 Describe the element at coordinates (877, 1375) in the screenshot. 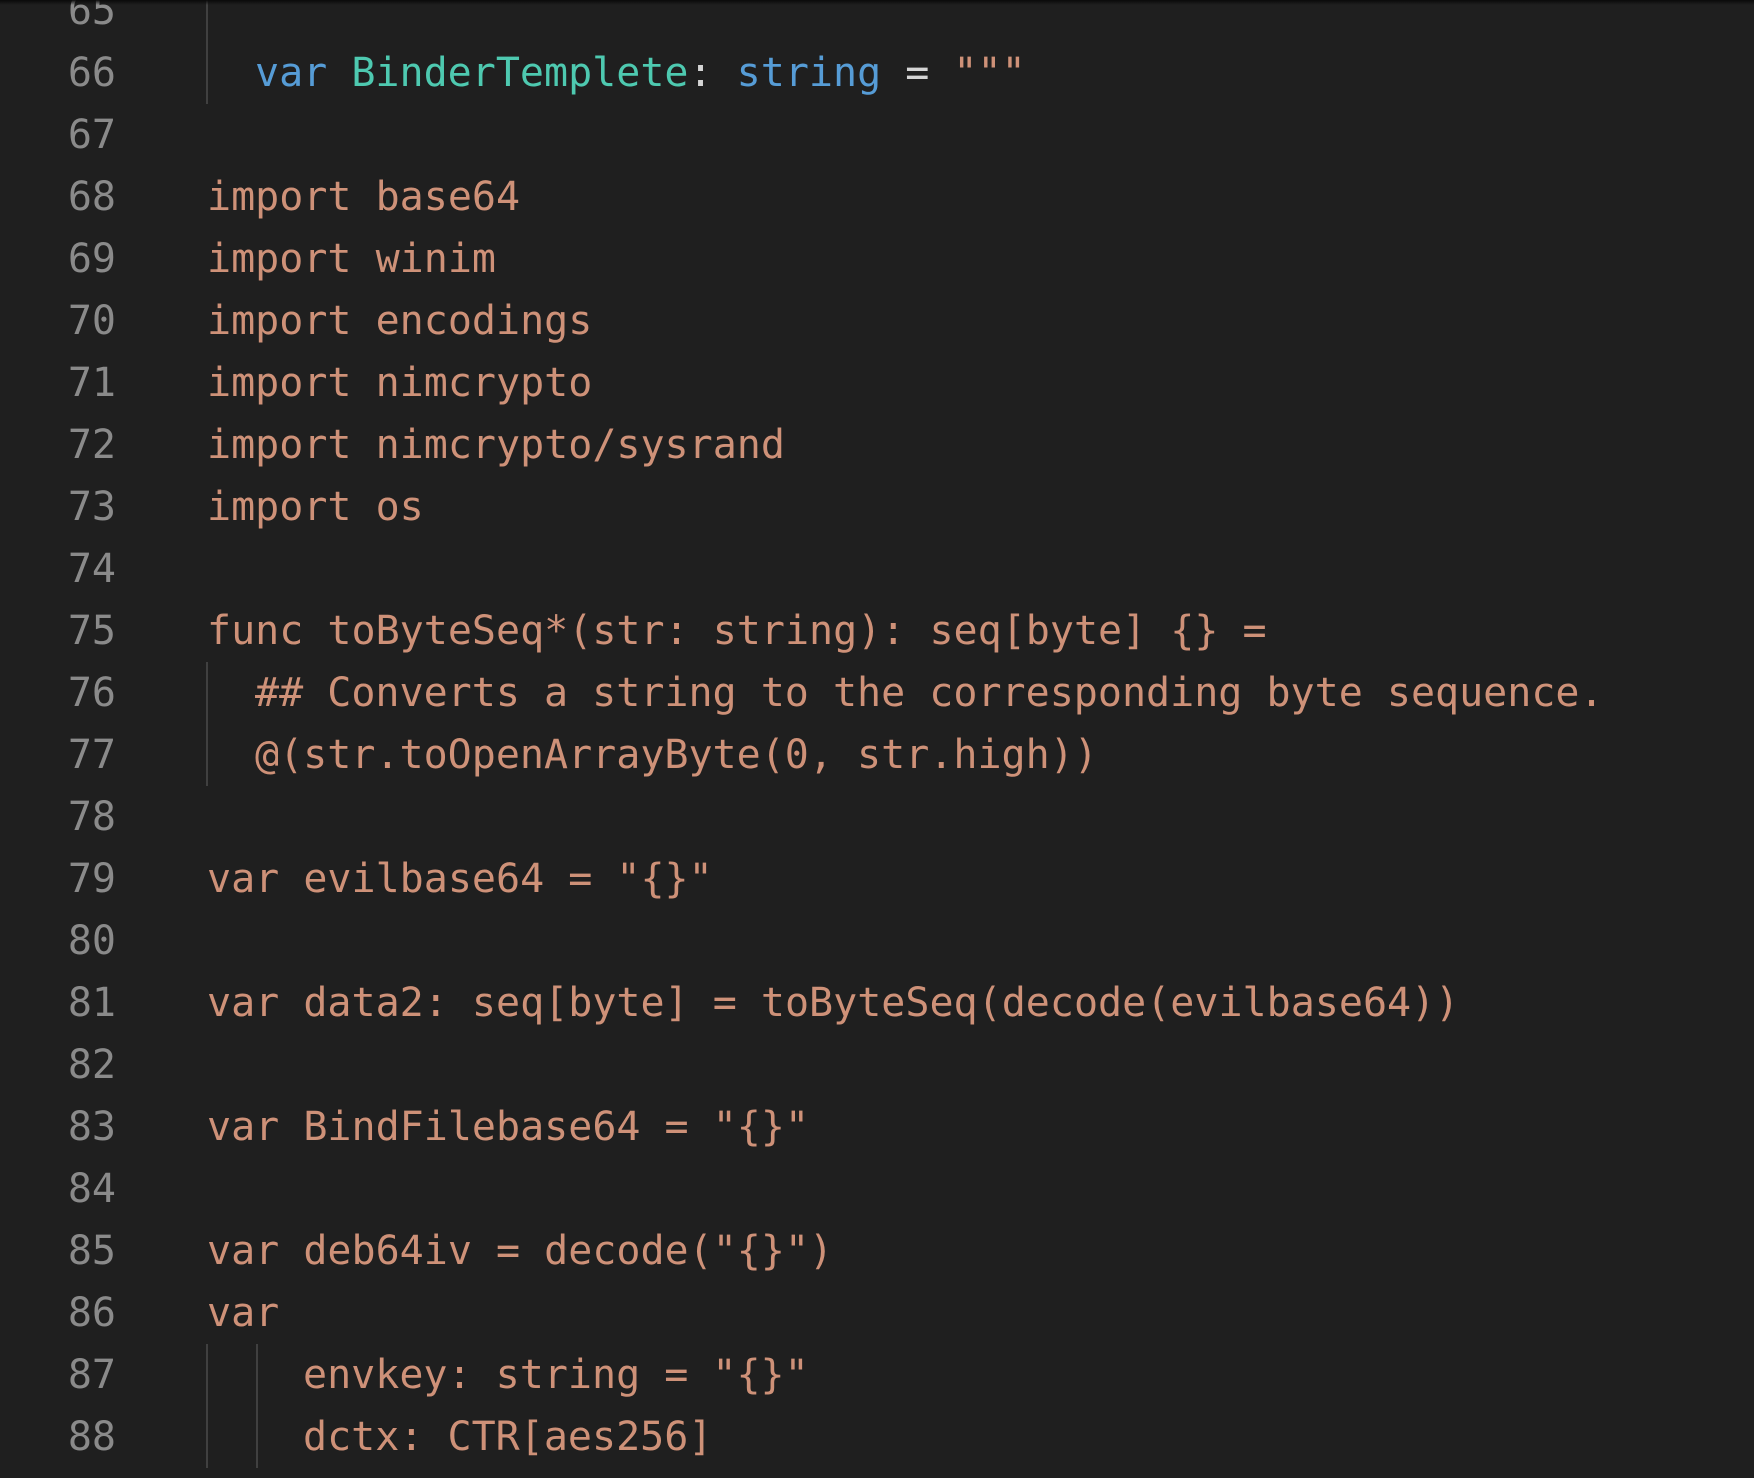

I see `code-line: 87 envkey: string = "{}"` at that location.